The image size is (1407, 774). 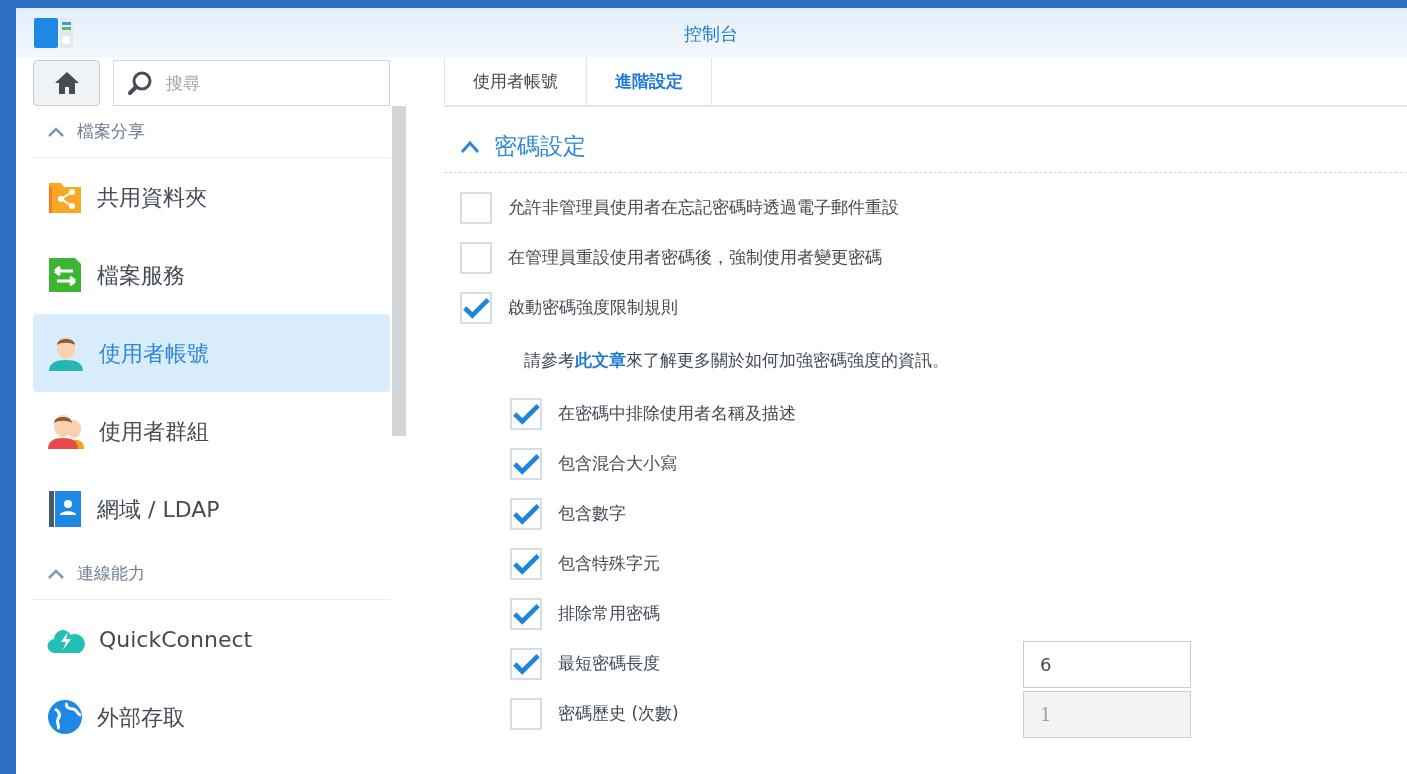 What do you see at coordinates (111, 573) in the screenshot?
I see `section-label: 連線能力` at bounding box center [111, 573].